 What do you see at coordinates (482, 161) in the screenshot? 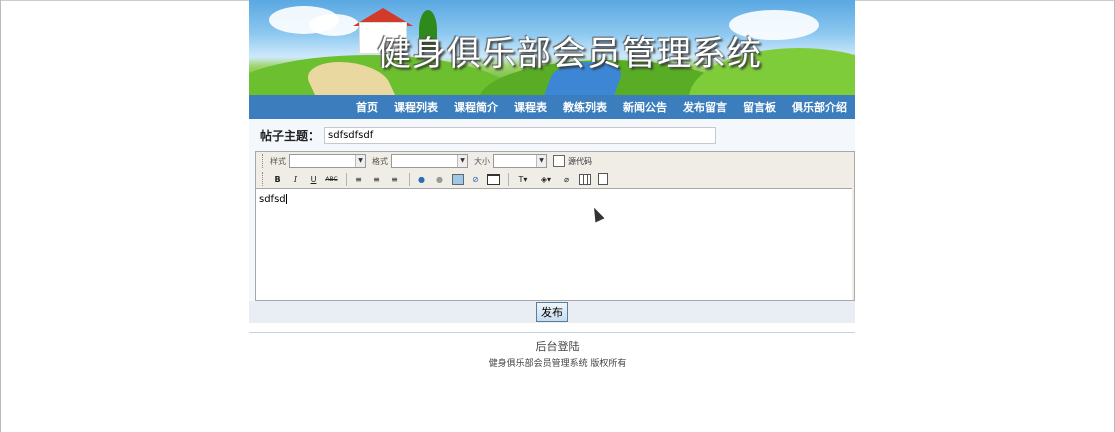
I see `size-label: 大小` at bounding box center [482, 161].